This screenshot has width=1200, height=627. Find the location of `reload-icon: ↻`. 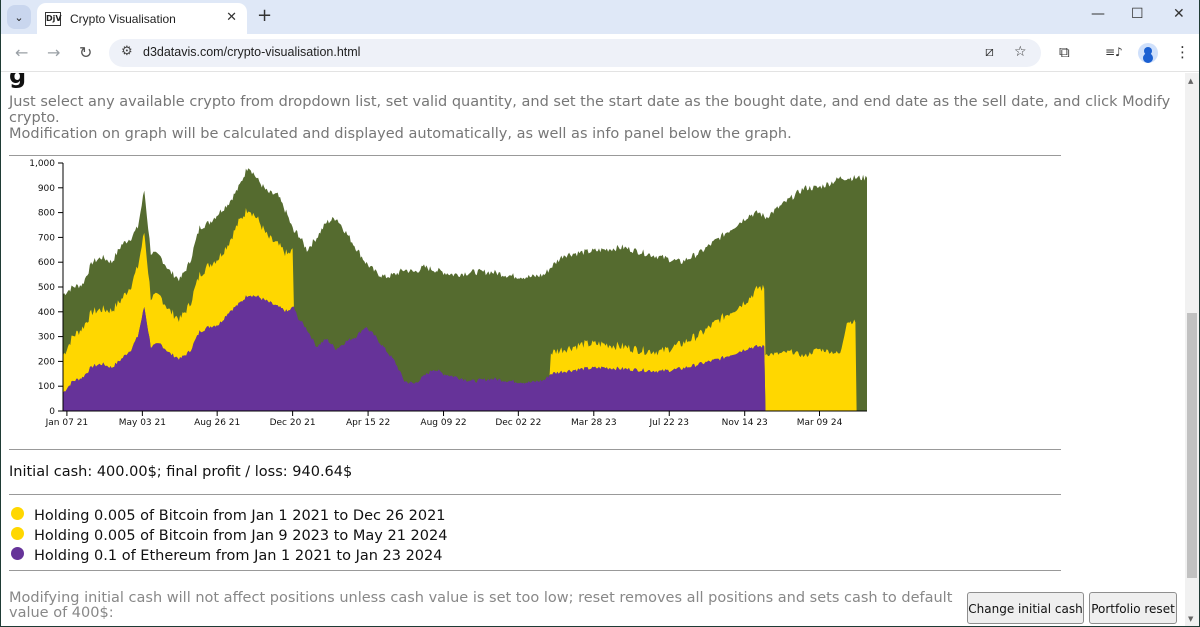

reload-icon: ↻ is located at coordinates (85, 52).